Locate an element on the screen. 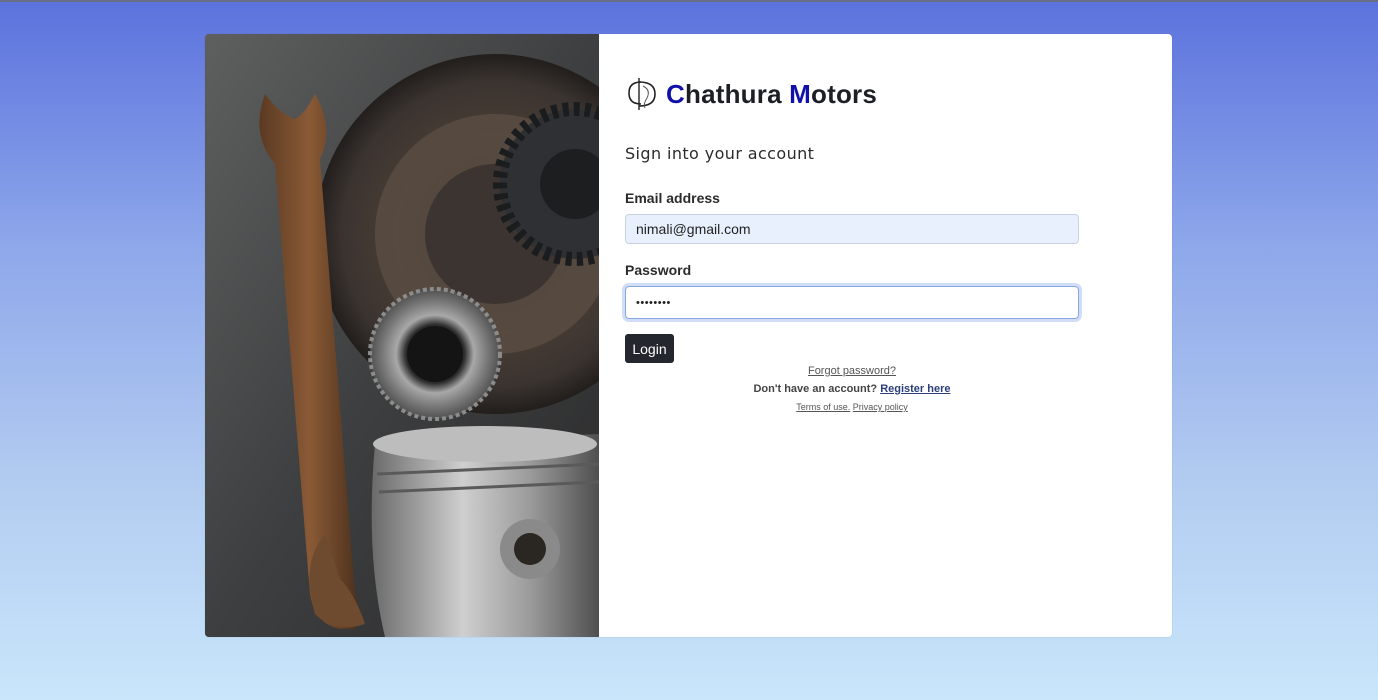 Image resolution: width=1378 pixels, height=700 pixels. terms-link: Terms of use. is located at coordinates (823, 407).